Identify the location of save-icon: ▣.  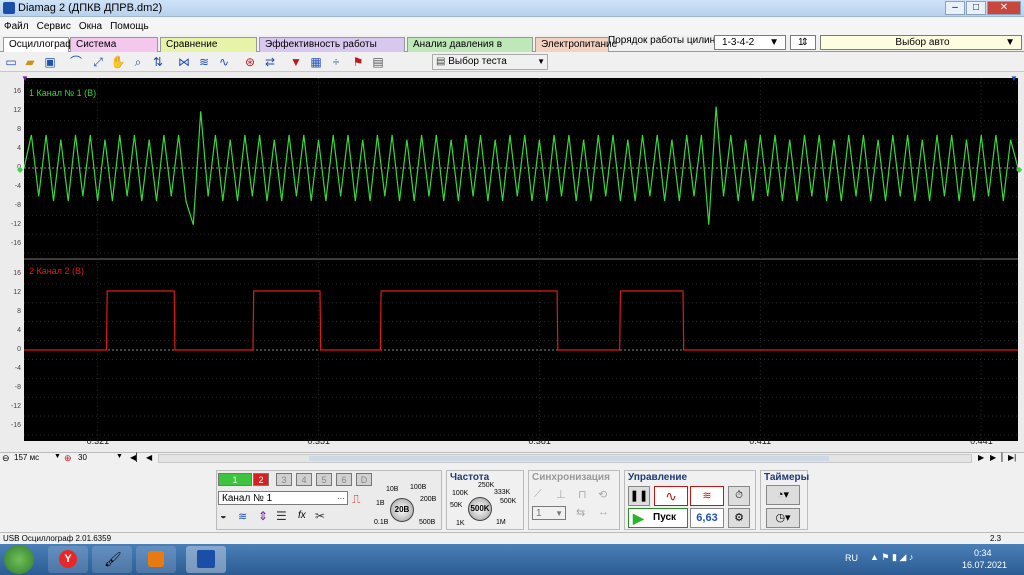
(50, 62).